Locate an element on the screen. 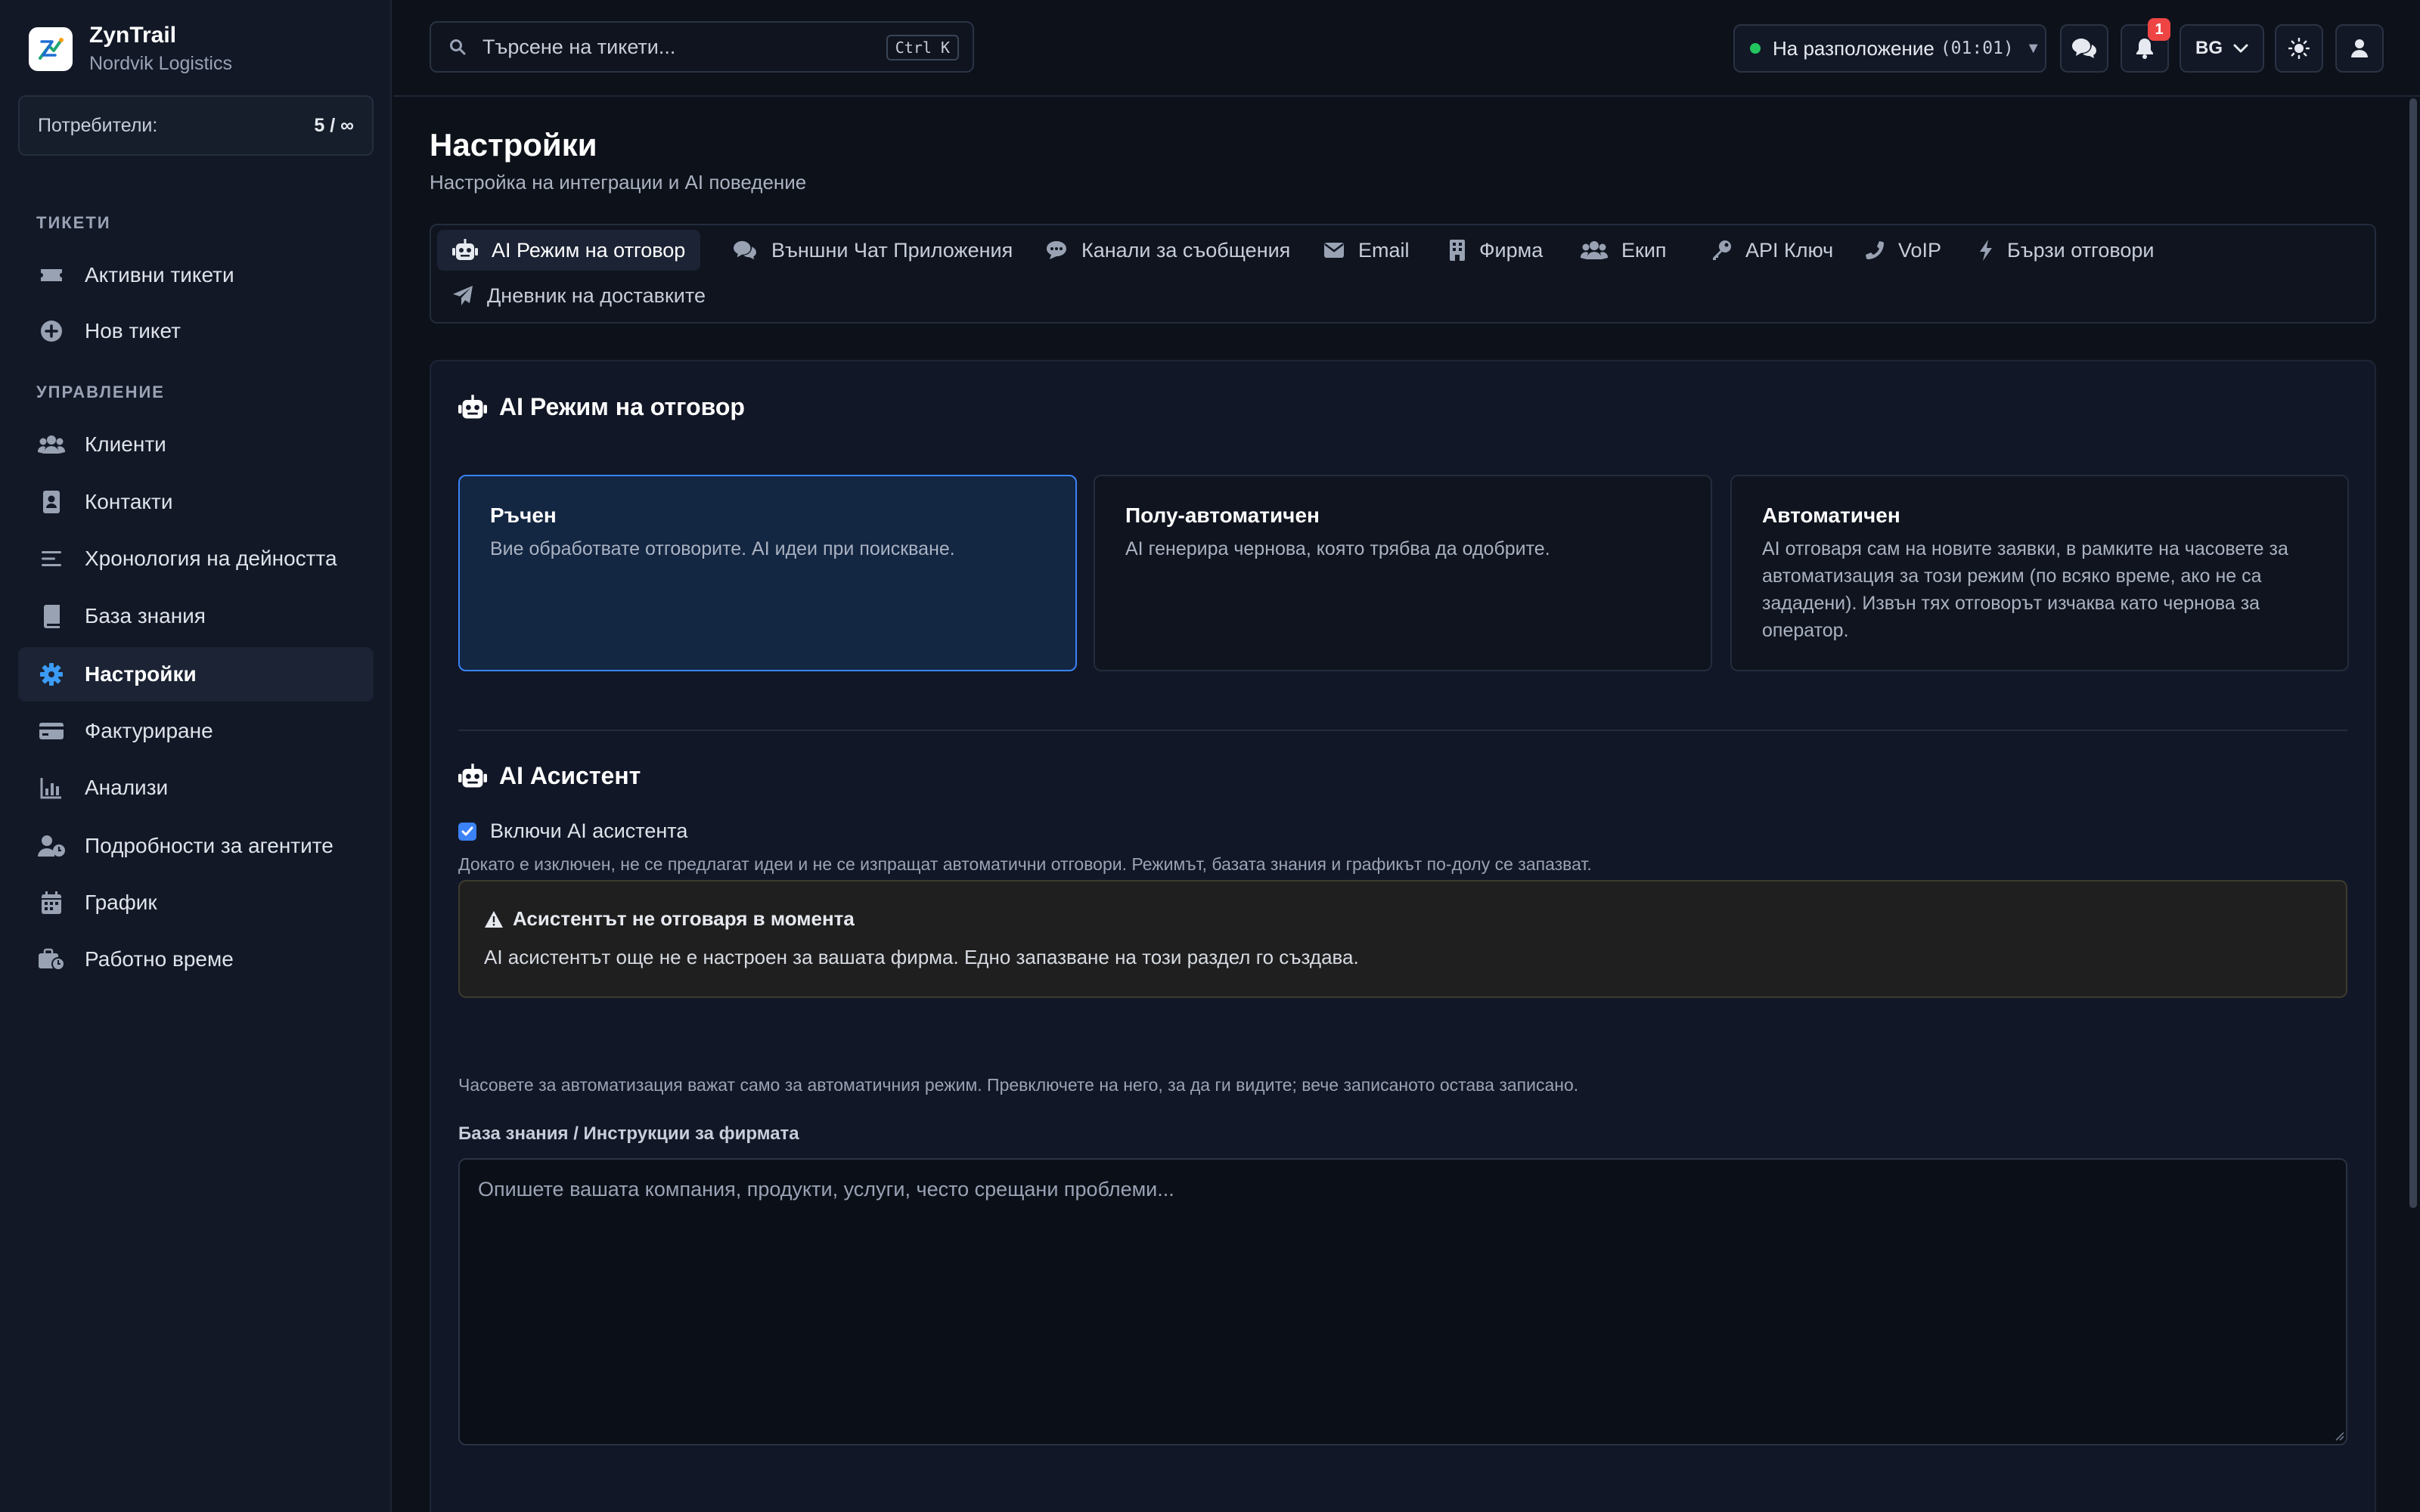  tab-label: Канали за съобщения is located at coordinates (1186, 250).